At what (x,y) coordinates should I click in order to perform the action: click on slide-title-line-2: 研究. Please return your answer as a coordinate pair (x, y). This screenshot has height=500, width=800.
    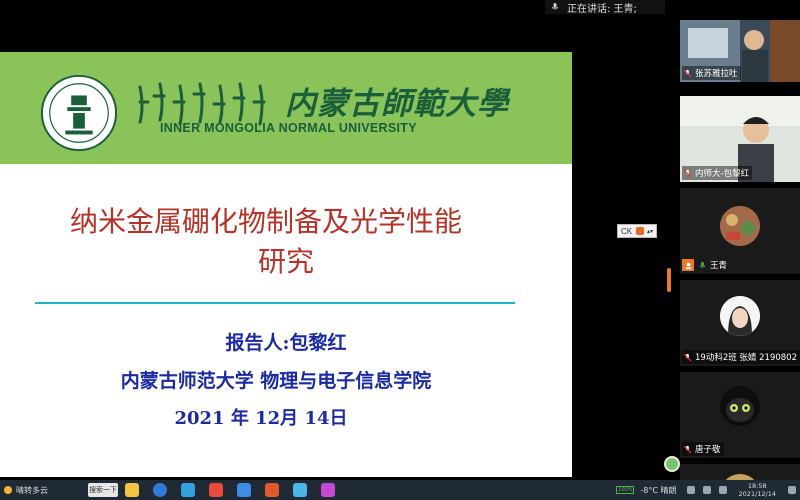
    Looking at the image, I should click on (285, 261).